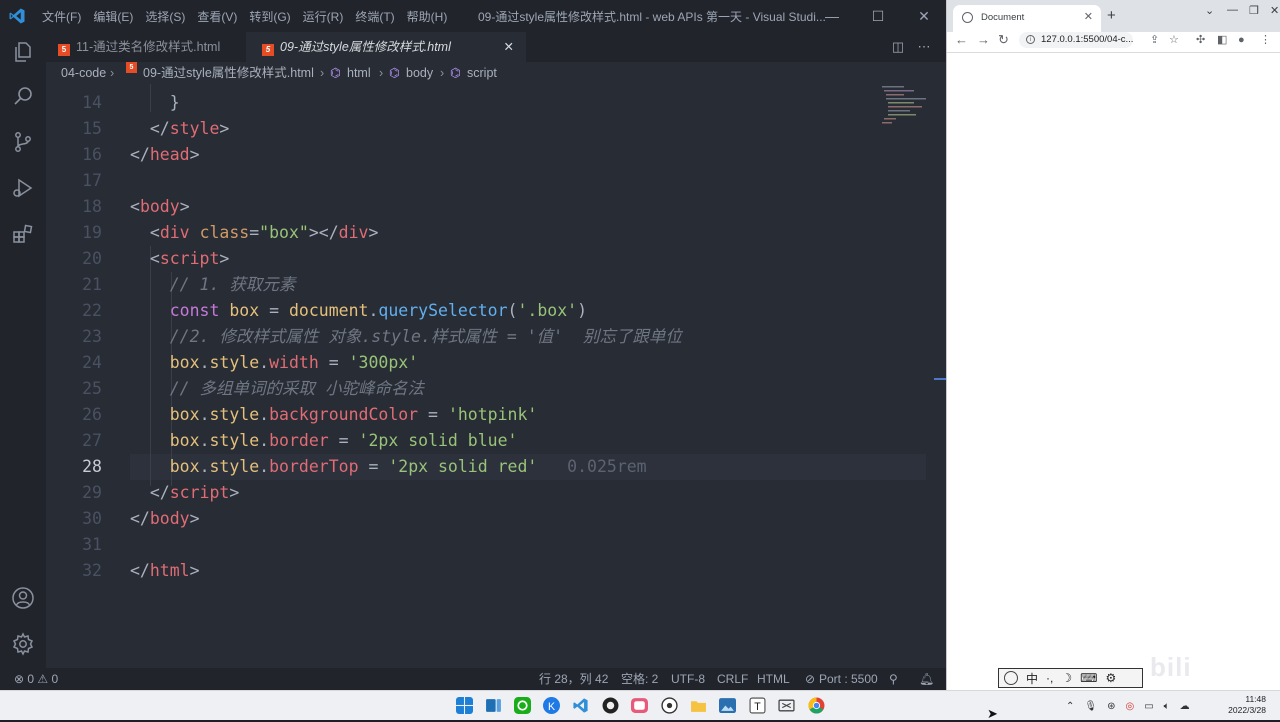 This screenshot has width=1280, height=722. Describe the element at coordinates (23, 598) in the screenshot. I see `account-icon` at that location.